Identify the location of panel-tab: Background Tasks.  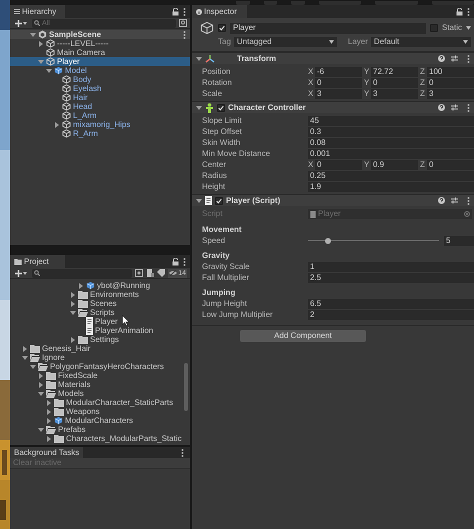
(47, 452).